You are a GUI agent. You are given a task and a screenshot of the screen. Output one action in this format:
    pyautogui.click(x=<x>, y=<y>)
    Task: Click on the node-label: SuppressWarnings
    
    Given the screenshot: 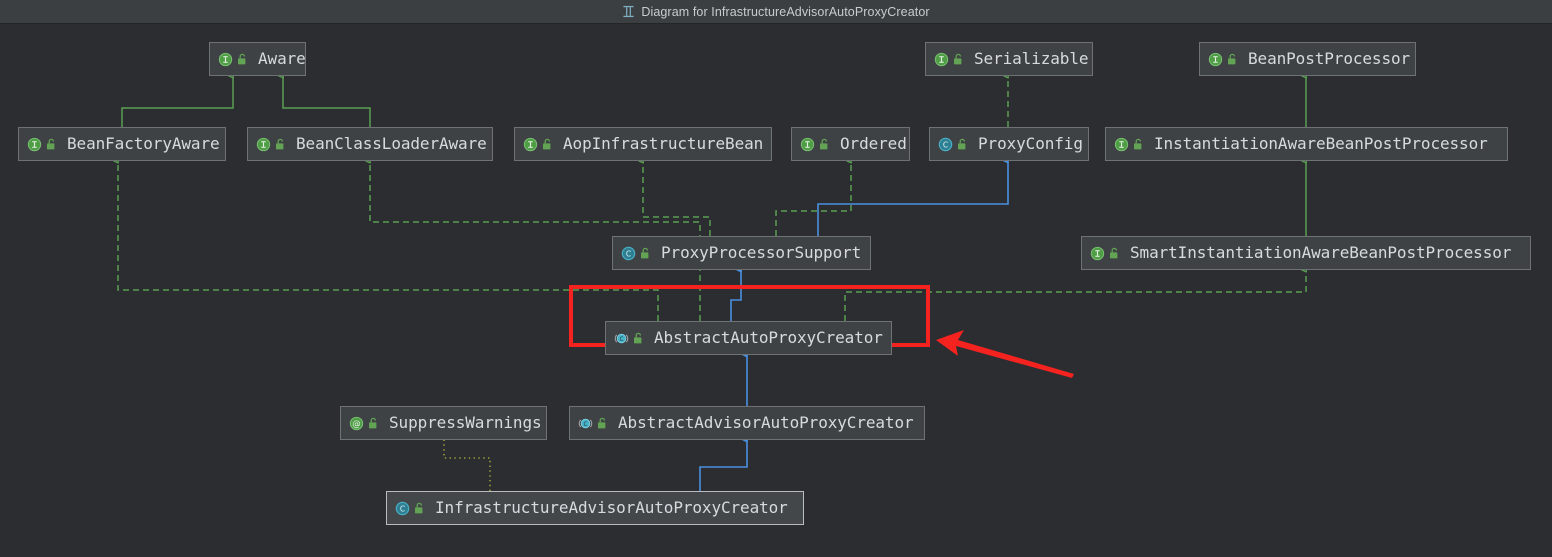 What is the action you would take?
    pyautogui.click(x=465, y=422)
    